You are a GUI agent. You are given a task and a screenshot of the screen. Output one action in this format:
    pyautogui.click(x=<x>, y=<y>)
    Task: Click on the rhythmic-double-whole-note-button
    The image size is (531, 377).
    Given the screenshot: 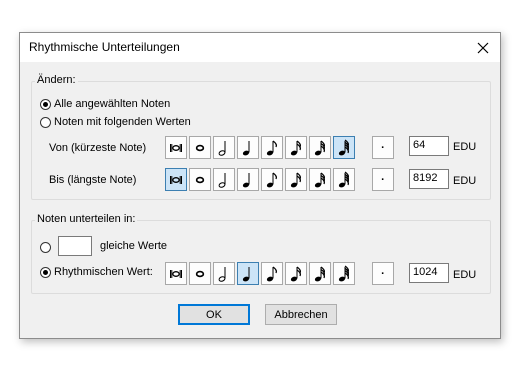 What is the action you would take?
    pyautogui.click(x=176, y=273)
    